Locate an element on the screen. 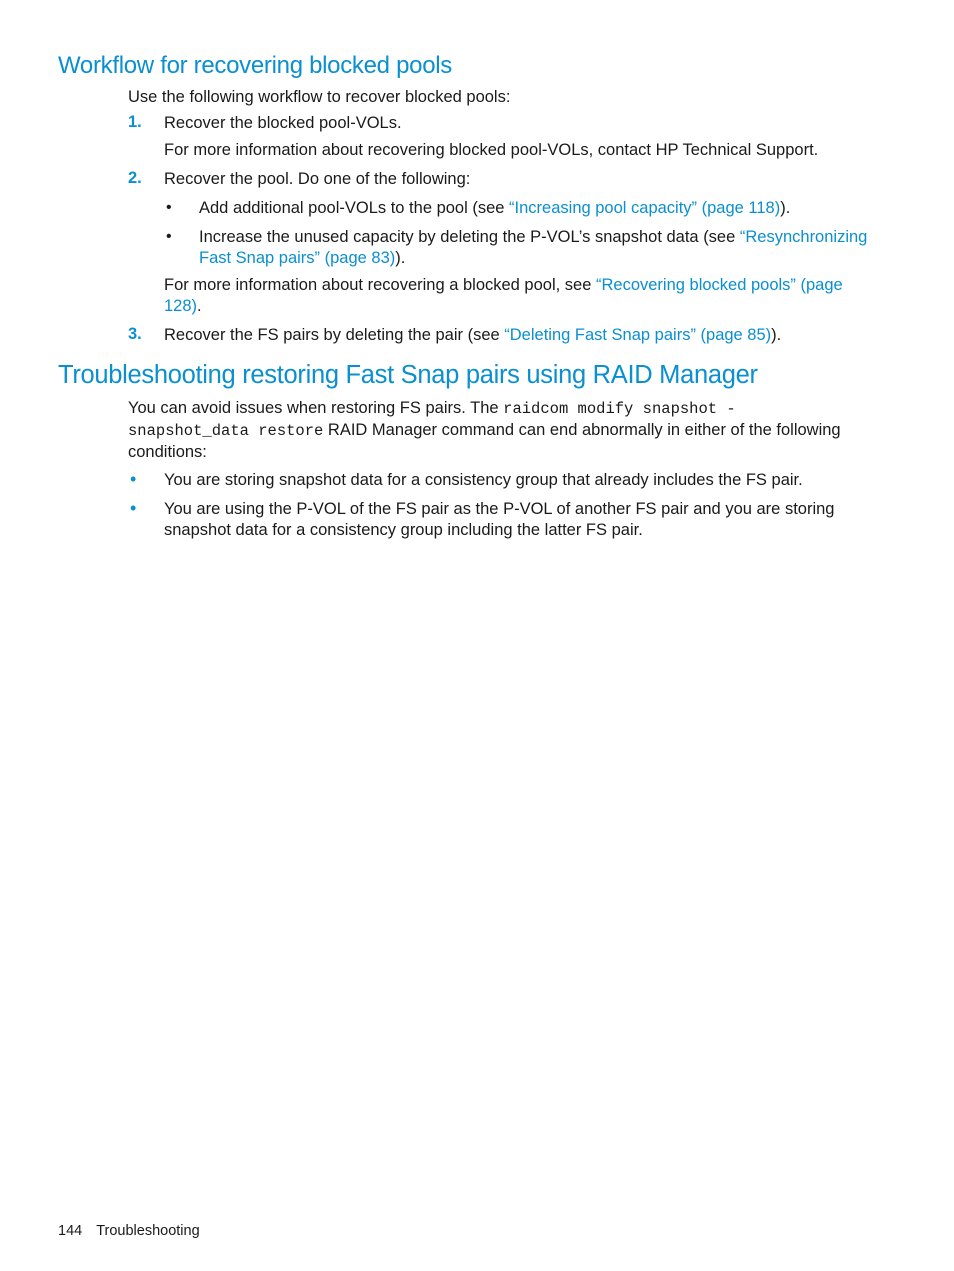  step-3-number: 3. is located at coordinates (135, 334).